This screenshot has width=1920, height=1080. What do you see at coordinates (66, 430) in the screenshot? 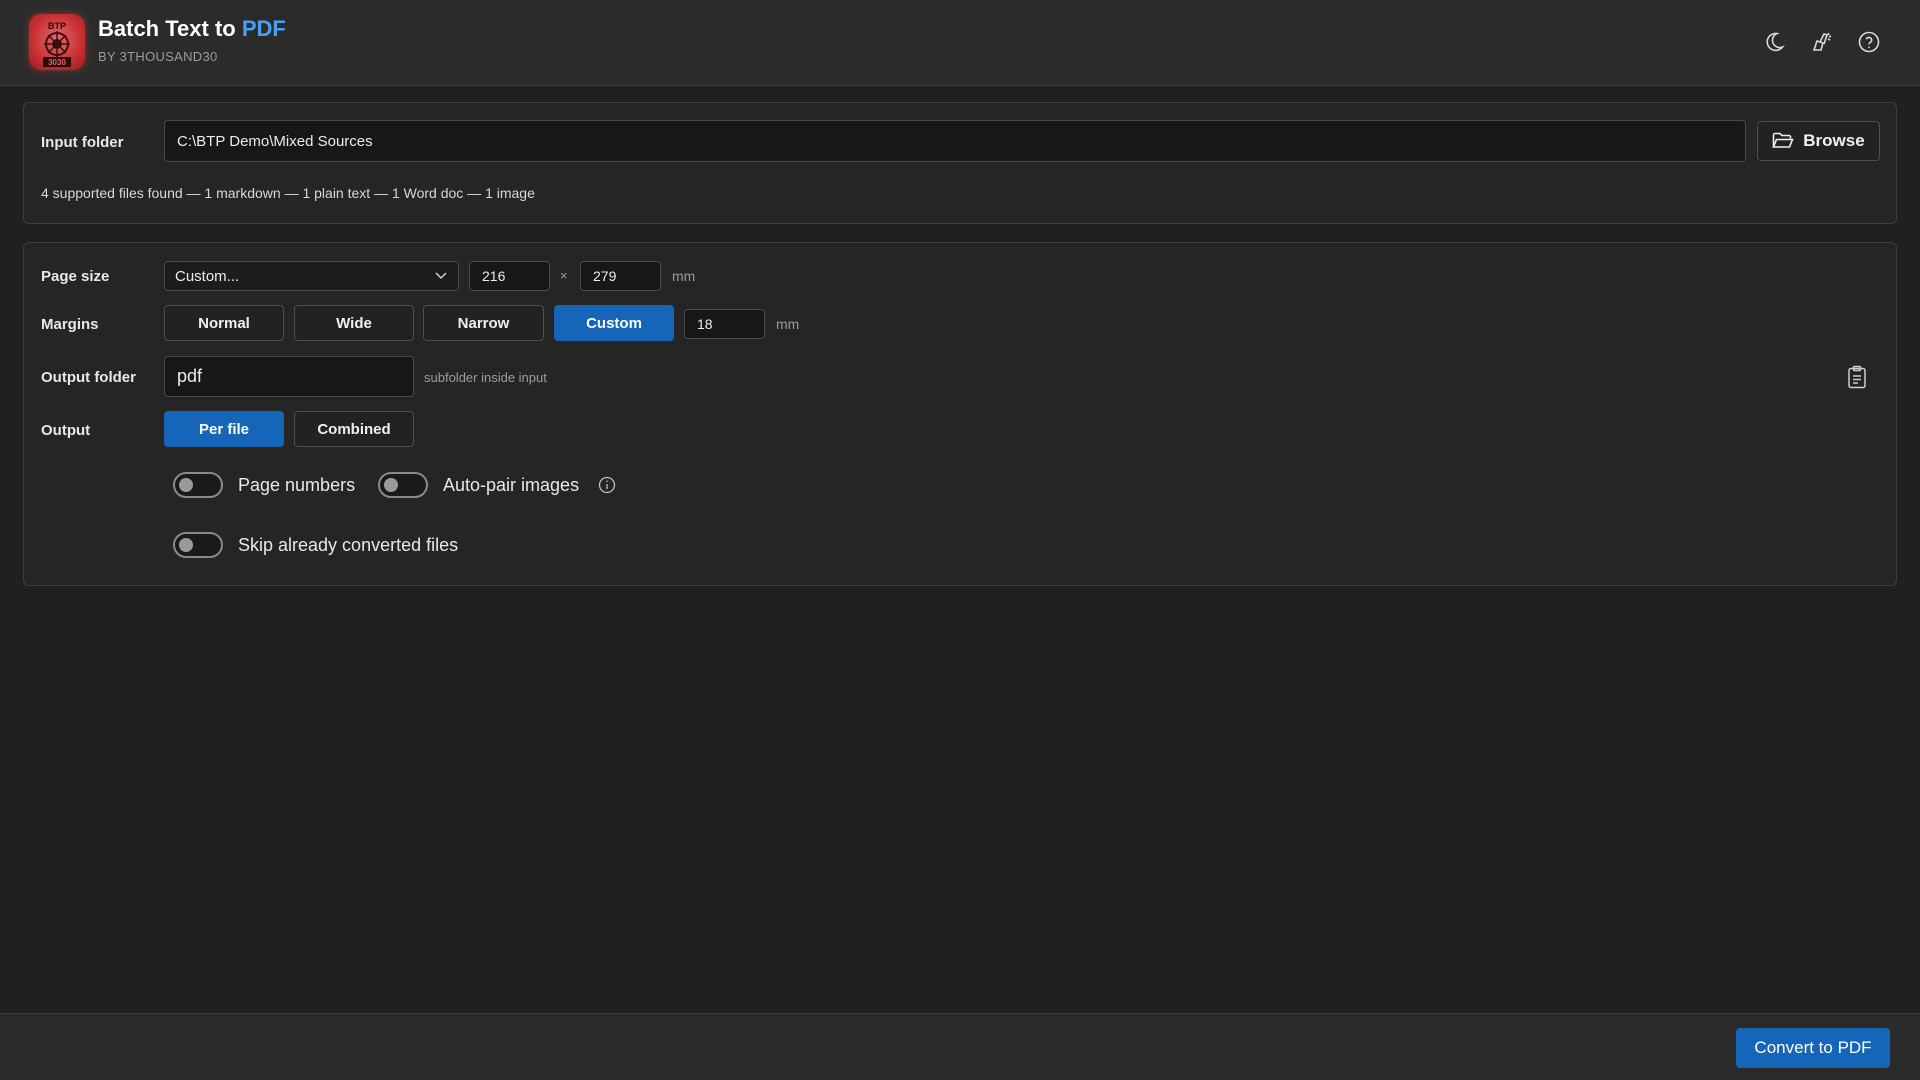
I see `output-label: Output` at bounding box center [66, 430].